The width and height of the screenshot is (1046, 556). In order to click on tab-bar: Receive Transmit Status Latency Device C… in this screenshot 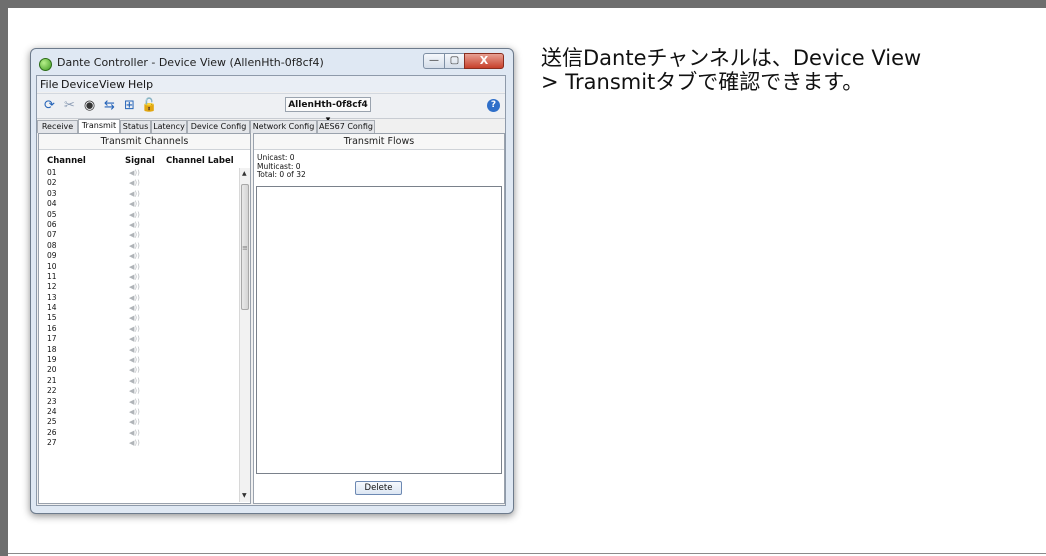, I will do `click(271, 126)`.